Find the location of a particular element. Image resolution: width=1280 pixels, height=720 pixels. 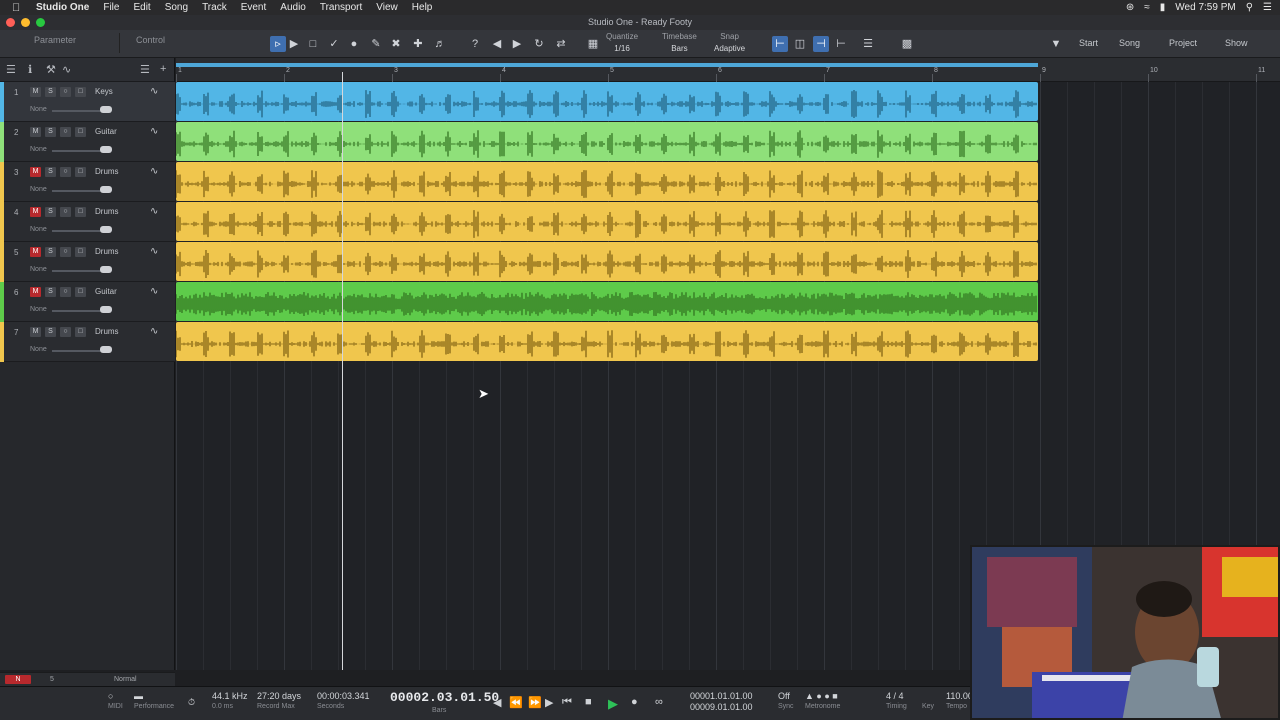

menubar-clock: Wed 7:59 PM is located at coordinates (1205, 7).